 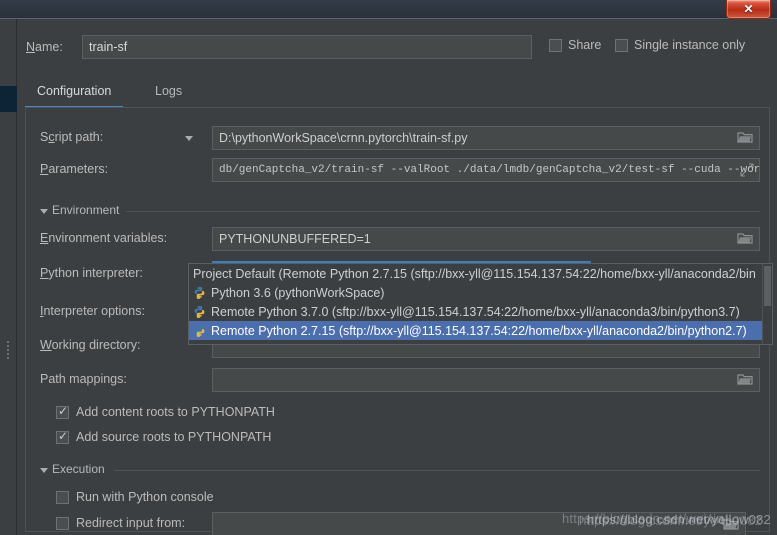 I want to click on environment-variables-folder-icon, so click(x=745, y=238).